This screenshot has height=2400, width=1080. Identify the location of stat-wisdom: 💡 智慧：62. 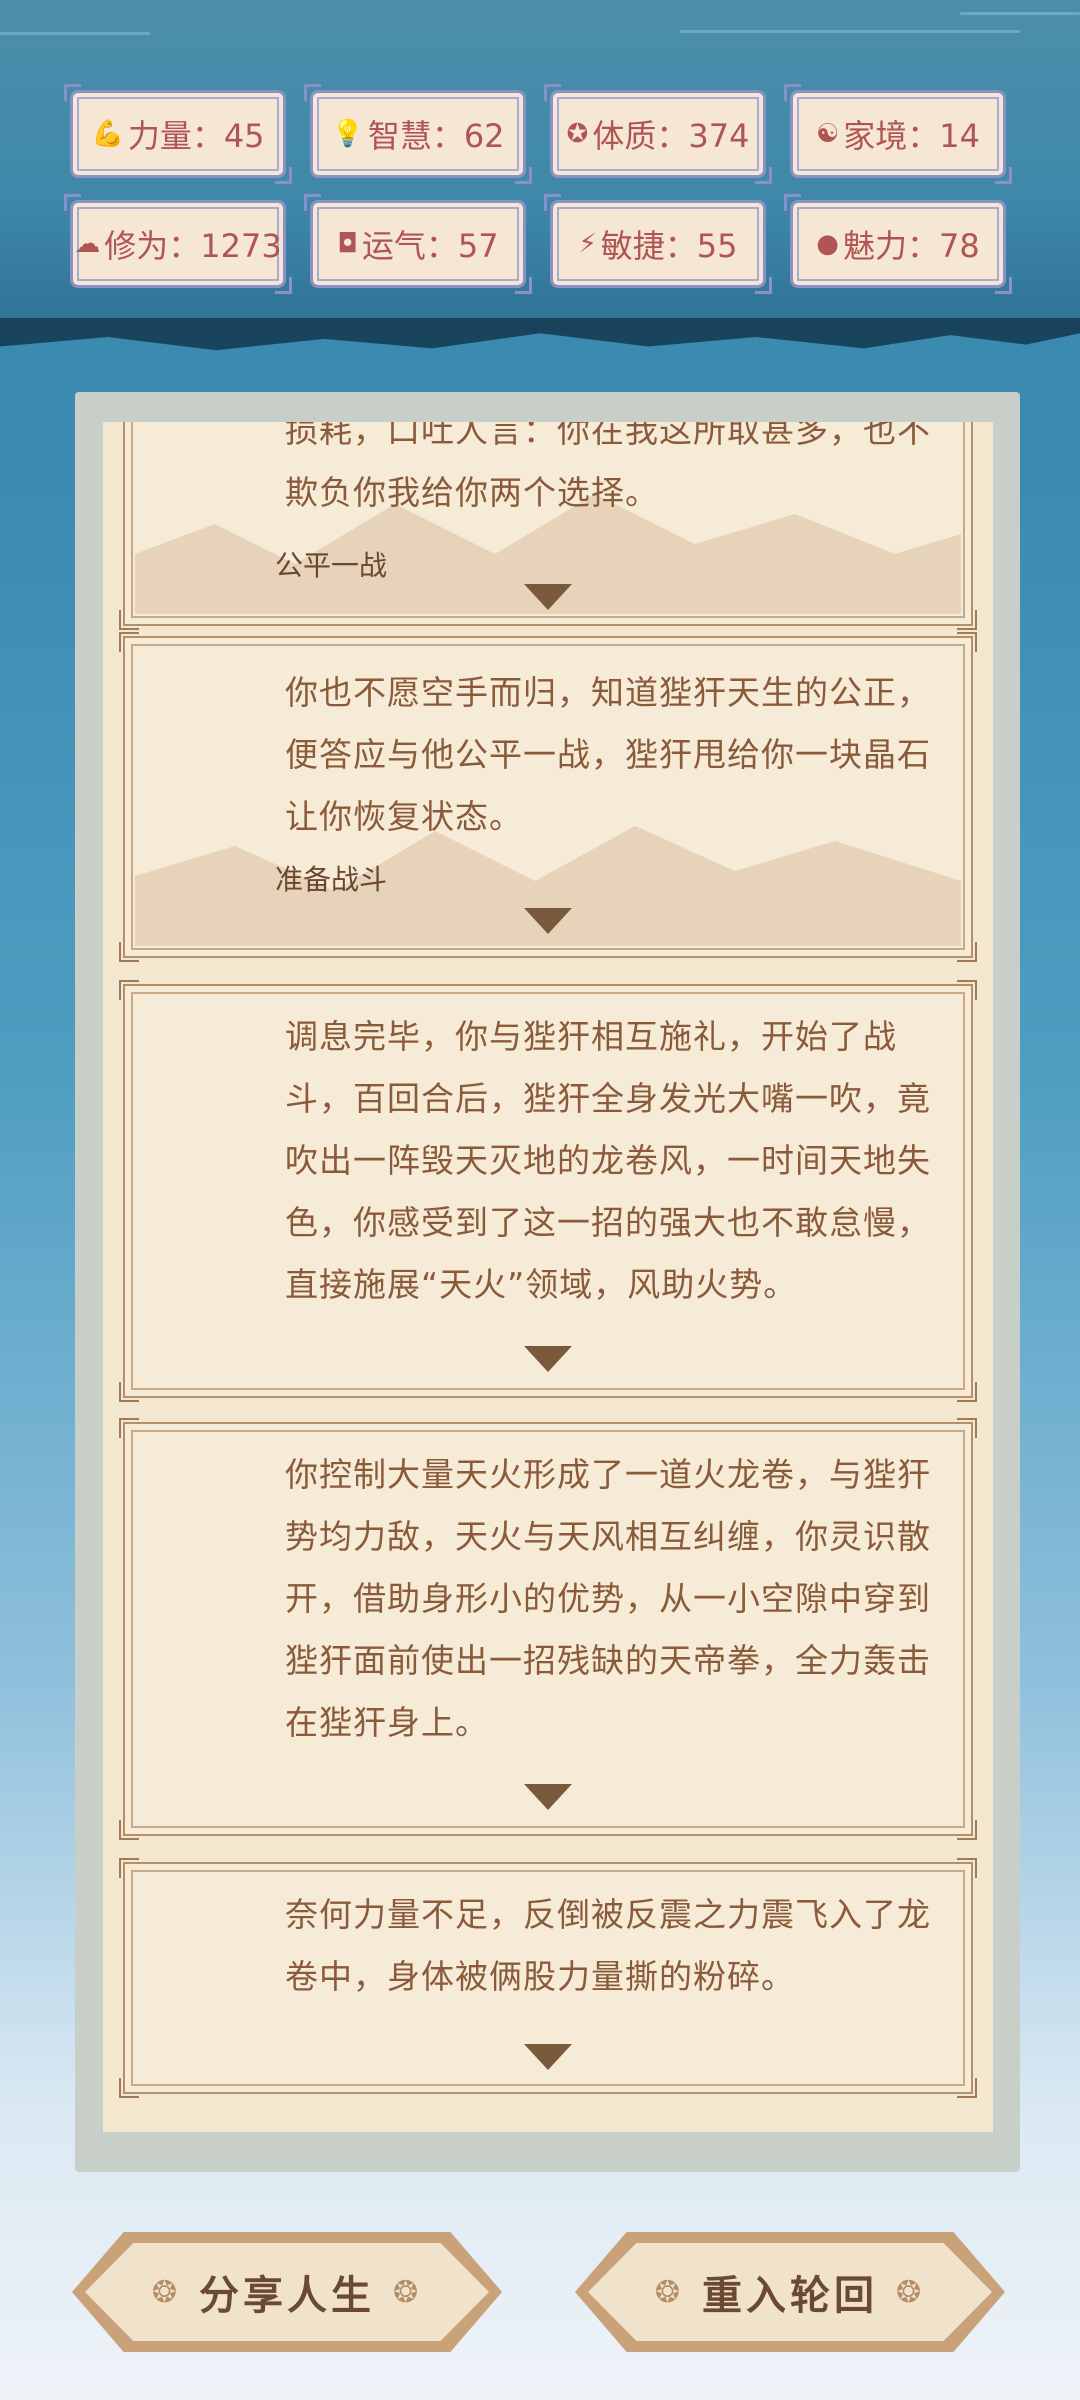
(418, 134).